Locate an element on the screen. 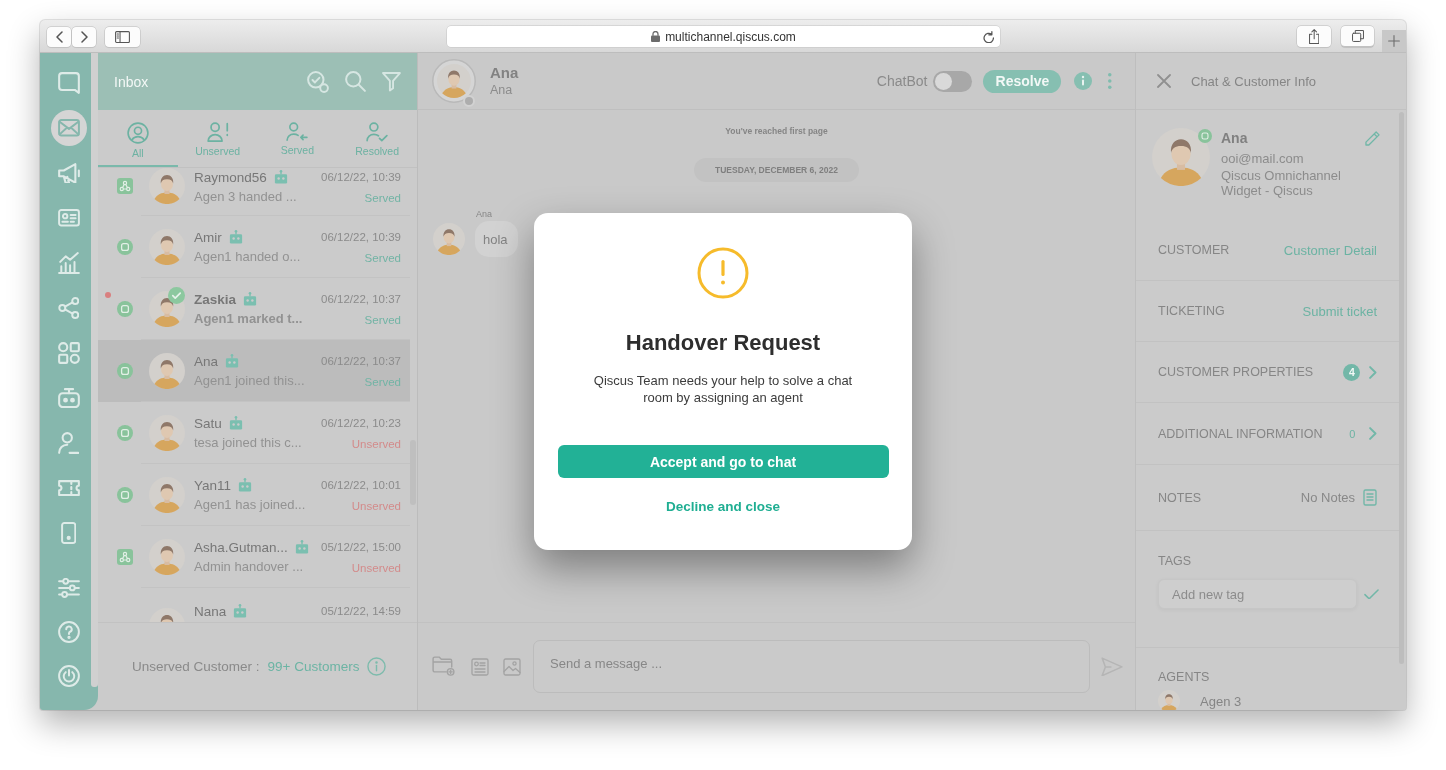 Image resolution: width=1446 pixels, height=770 pixels. decline-button: Decline and close is located at coordinates (722, 507).